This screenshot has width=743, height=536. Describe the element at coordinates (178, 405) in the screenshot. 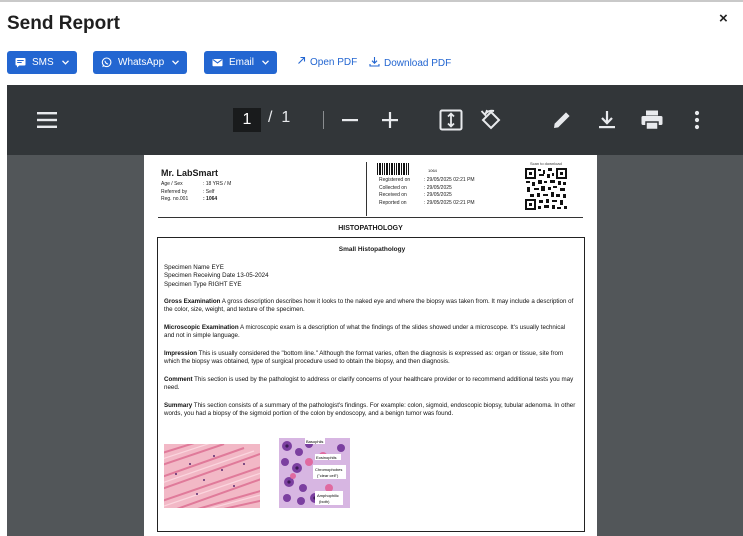

I see `summary-heading: Summary` at that location.